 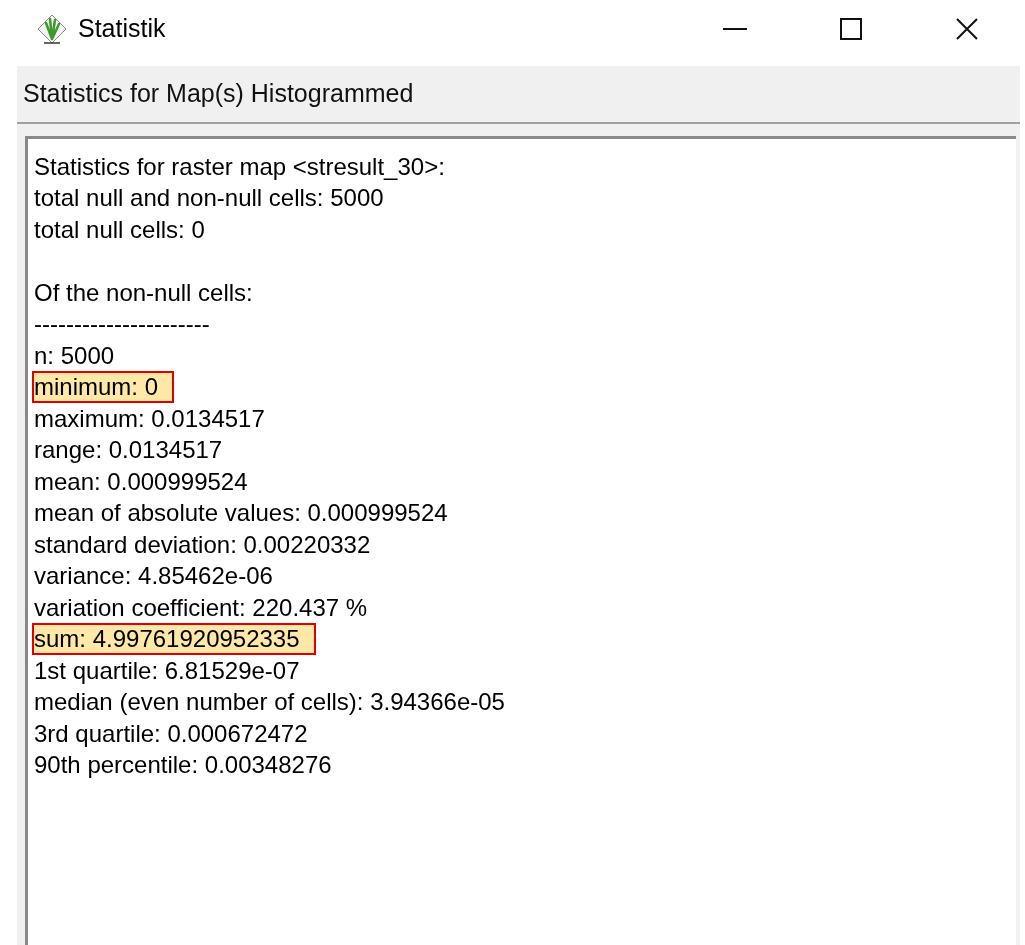 I want to click on statistics-line: maximum: 0.0134517, so click(x=149, y=418).